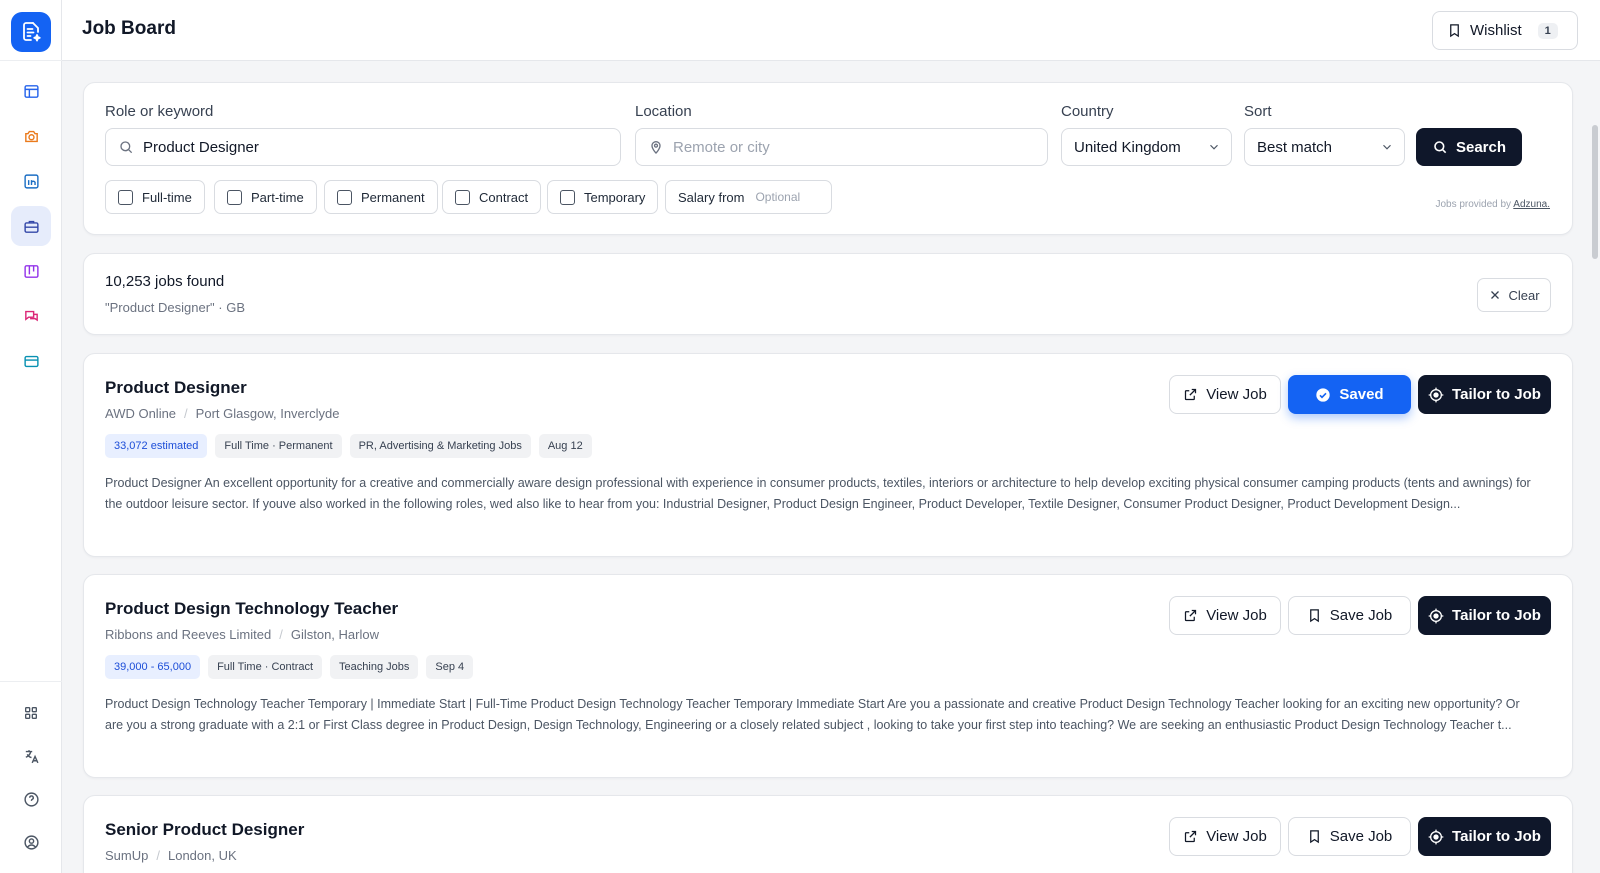 The width and height of the screenshot is (1600, 873). Describe the element at coordinates (222, 413) in the screenshot. I see `job-meta: AWD Online / Port Glasgow, Inverclyde` at that location.